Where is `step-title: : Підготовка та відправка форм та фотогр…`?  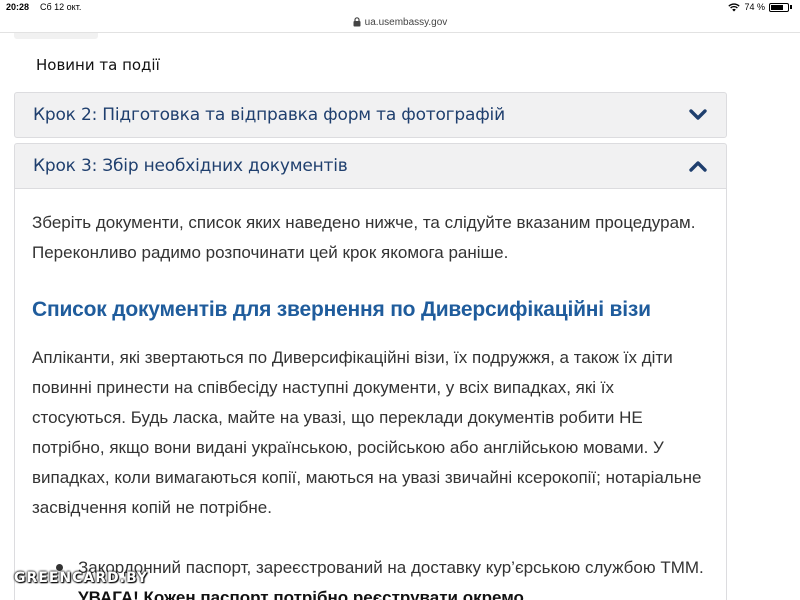
step-title: : Підготовка та відправка форм та фотогр… is located at coordinates (298, 115).